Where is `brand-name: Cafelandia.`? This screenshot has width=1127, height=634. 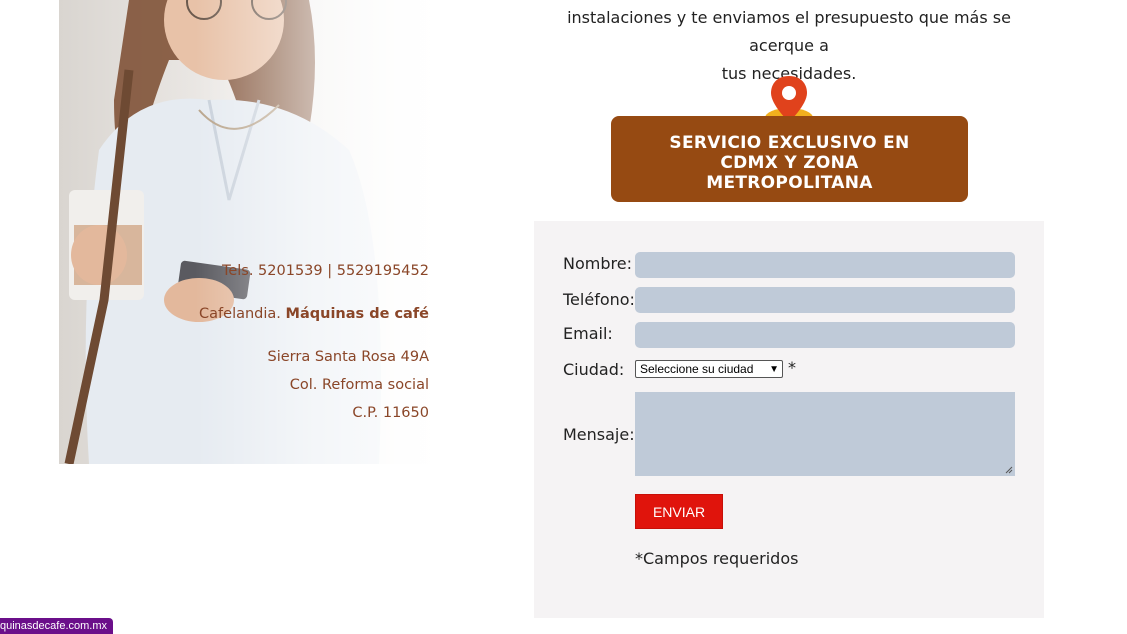 brand-name: Cafelandia. is located at coordinates (242, 314).